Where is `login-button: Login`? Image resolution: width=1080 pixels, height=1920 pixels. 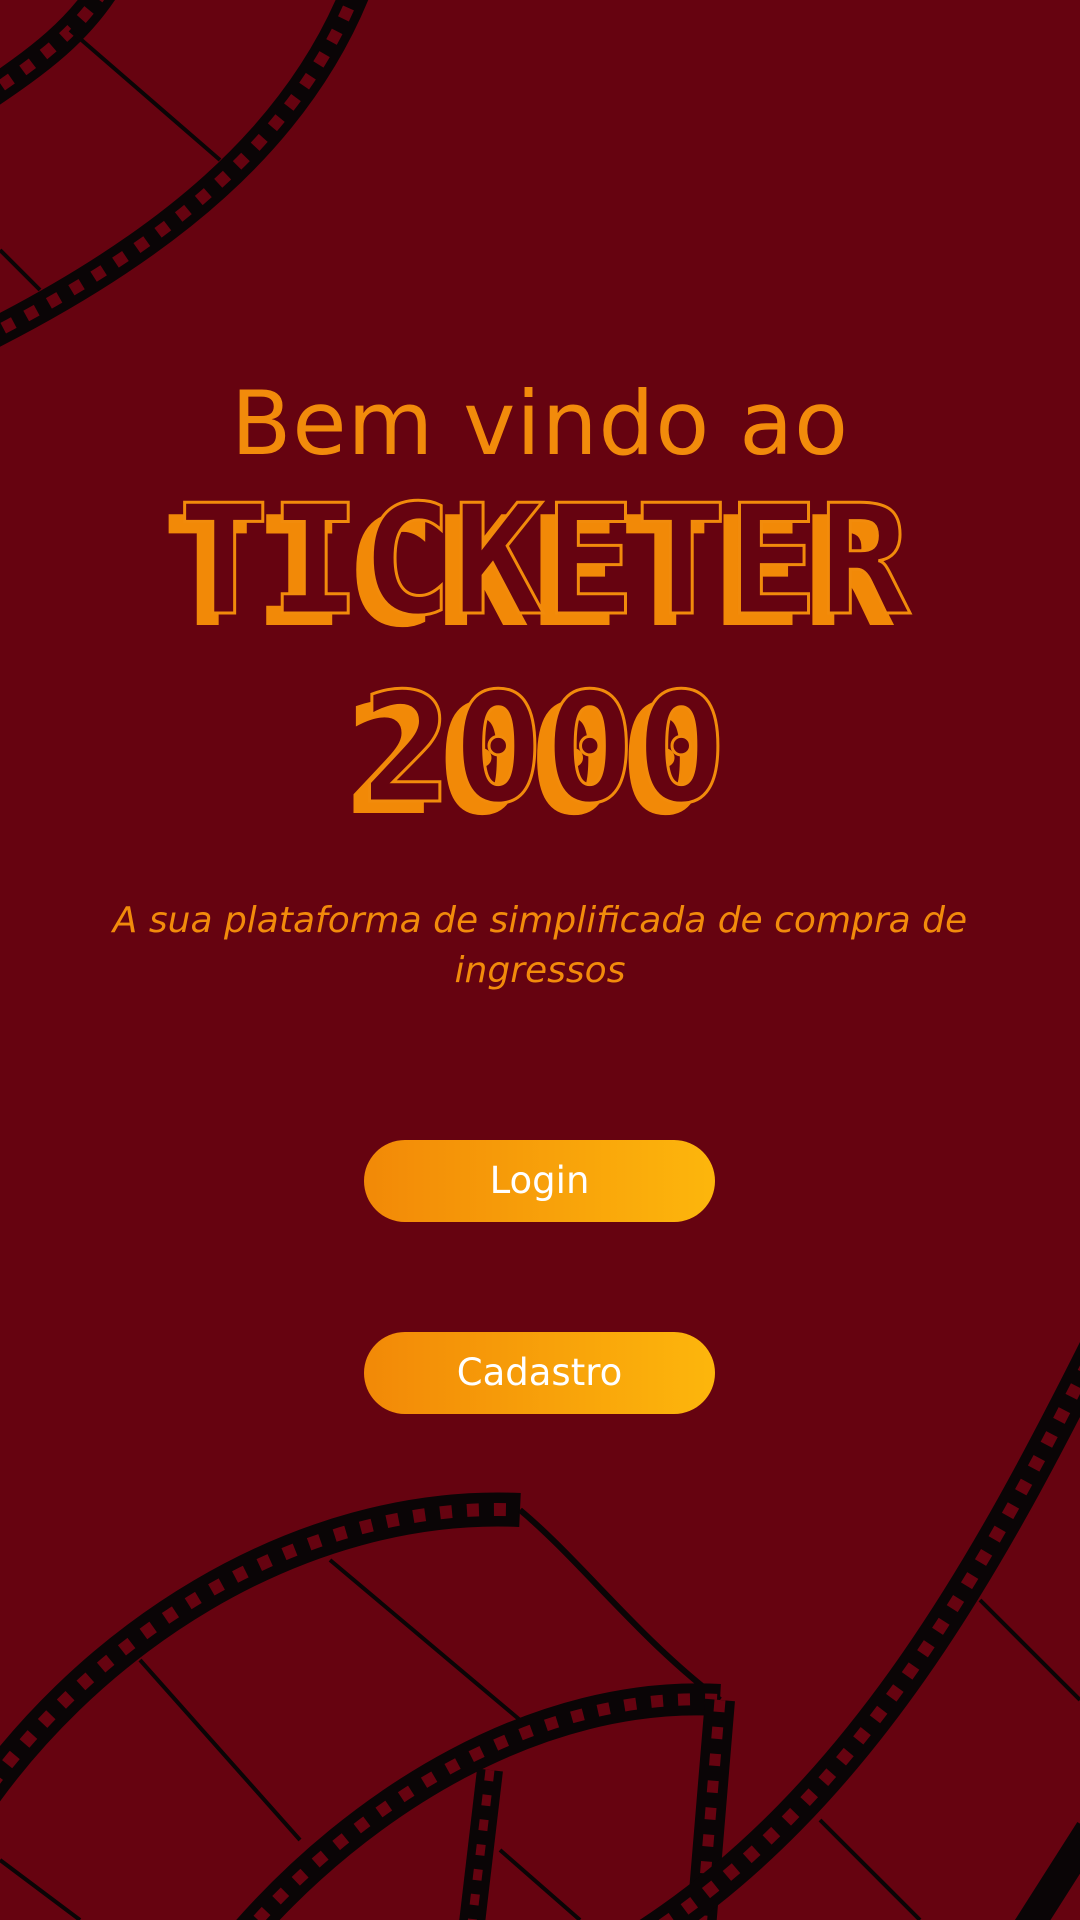 login-button: Login is located at coordinates (539, 1181).